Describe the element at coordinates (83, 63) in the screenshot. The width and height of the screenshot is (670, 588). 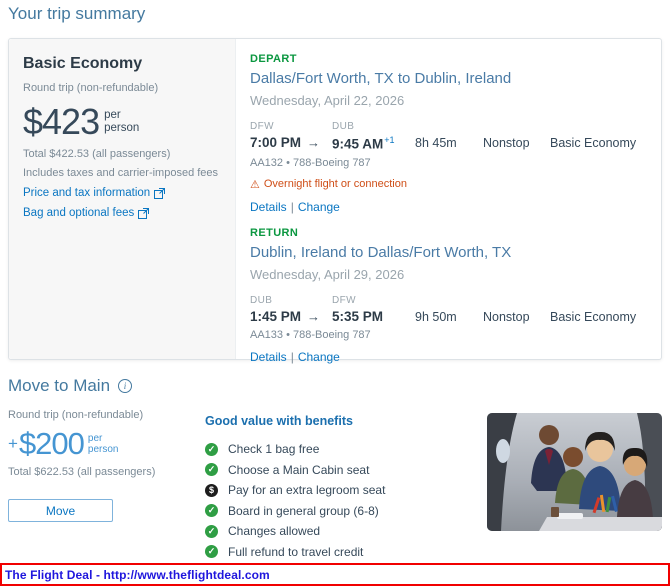
I see `fare-name: Basic Economy` at that location.